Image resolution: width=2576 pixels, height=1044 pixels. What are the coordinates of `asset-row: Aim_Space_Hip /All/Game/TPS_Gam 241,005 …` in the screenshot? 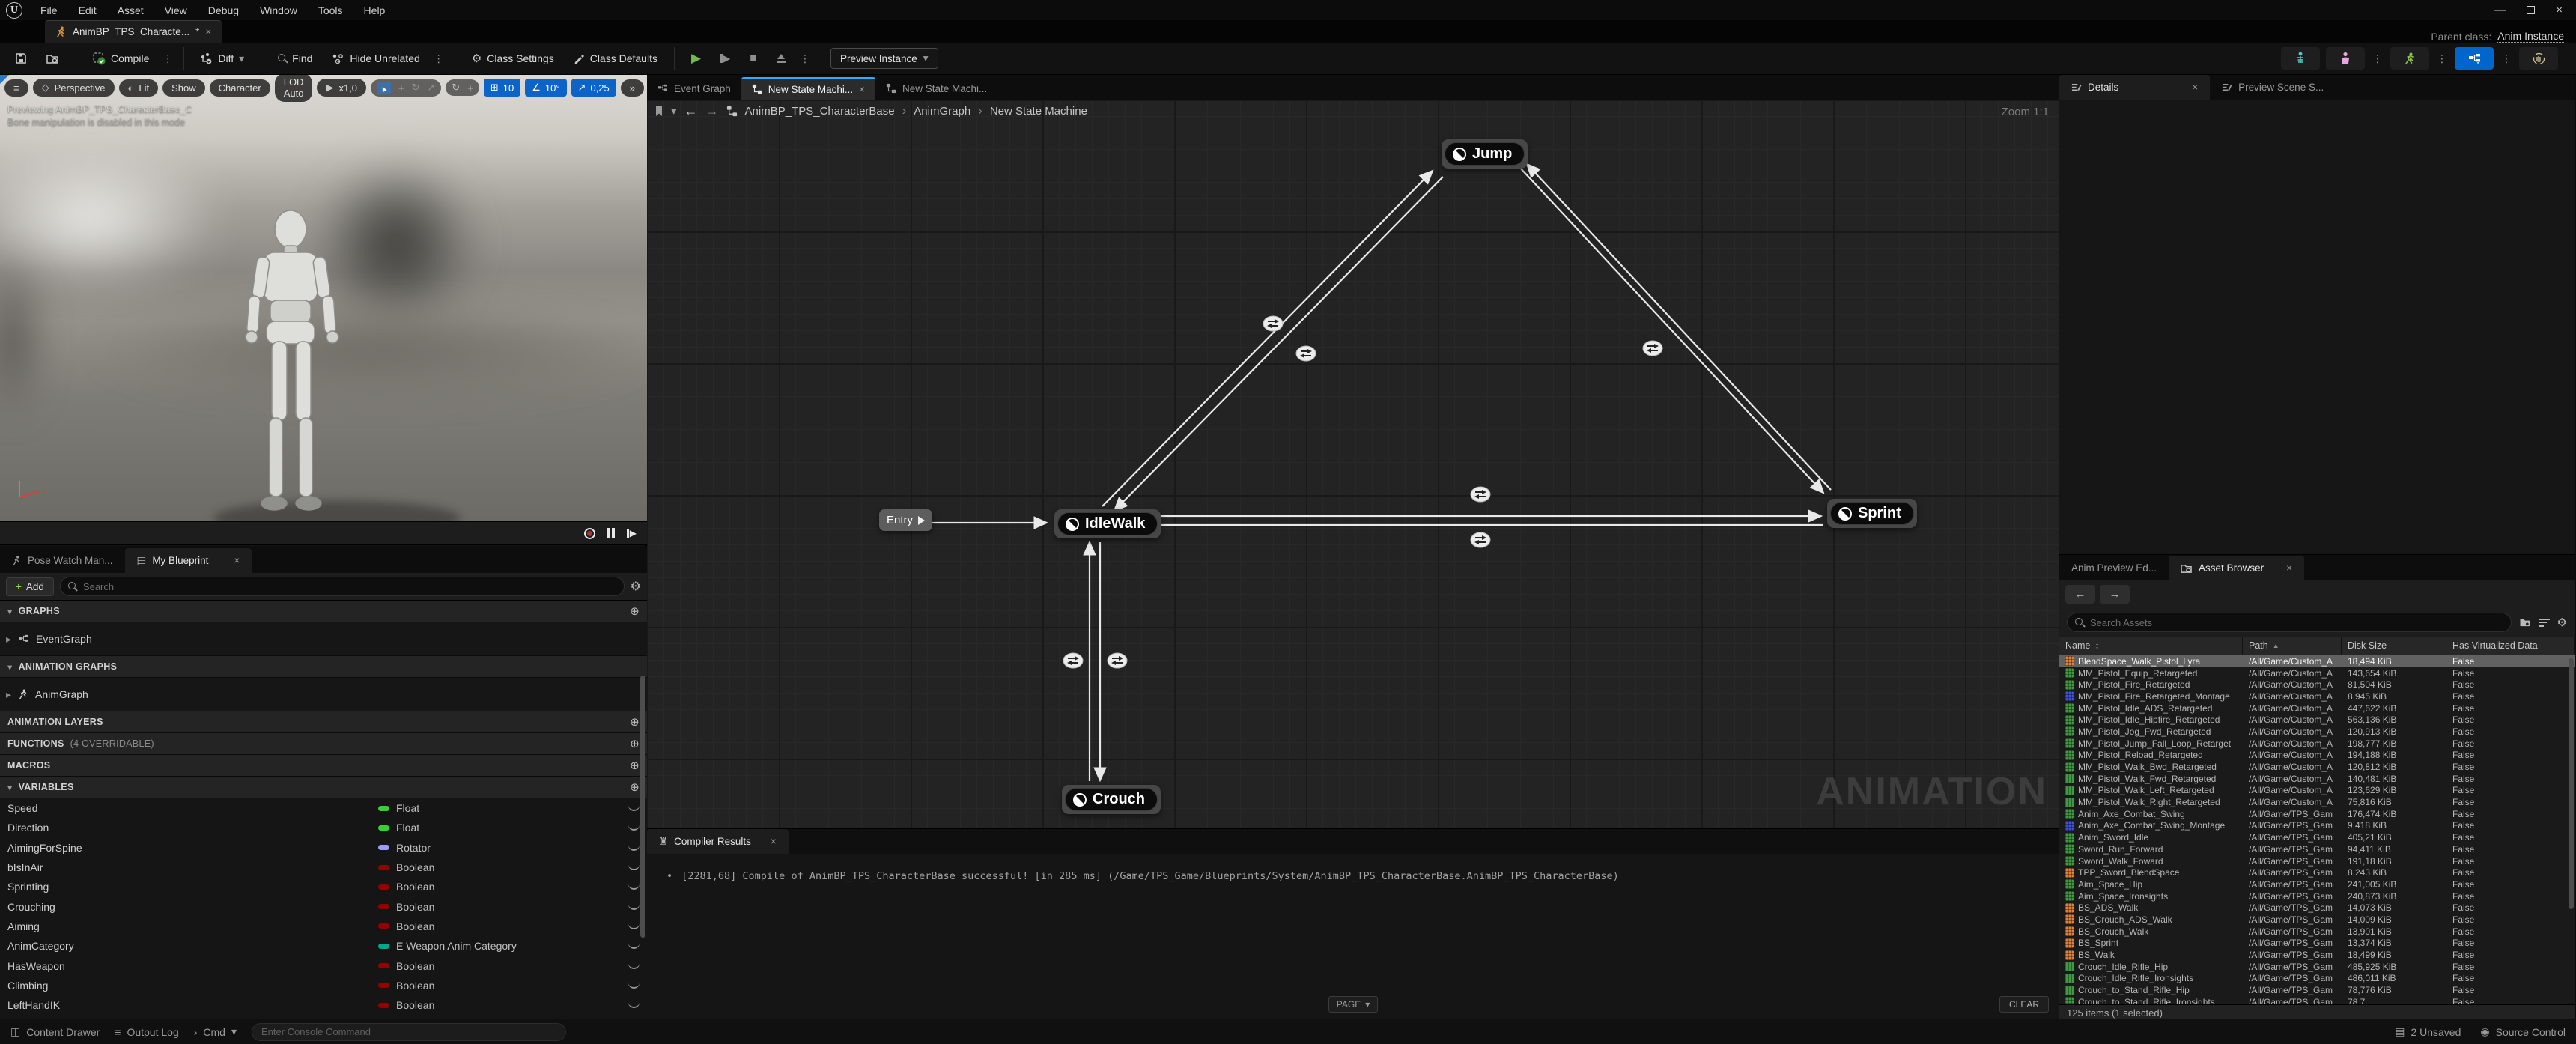 It's located at (2317, 884).